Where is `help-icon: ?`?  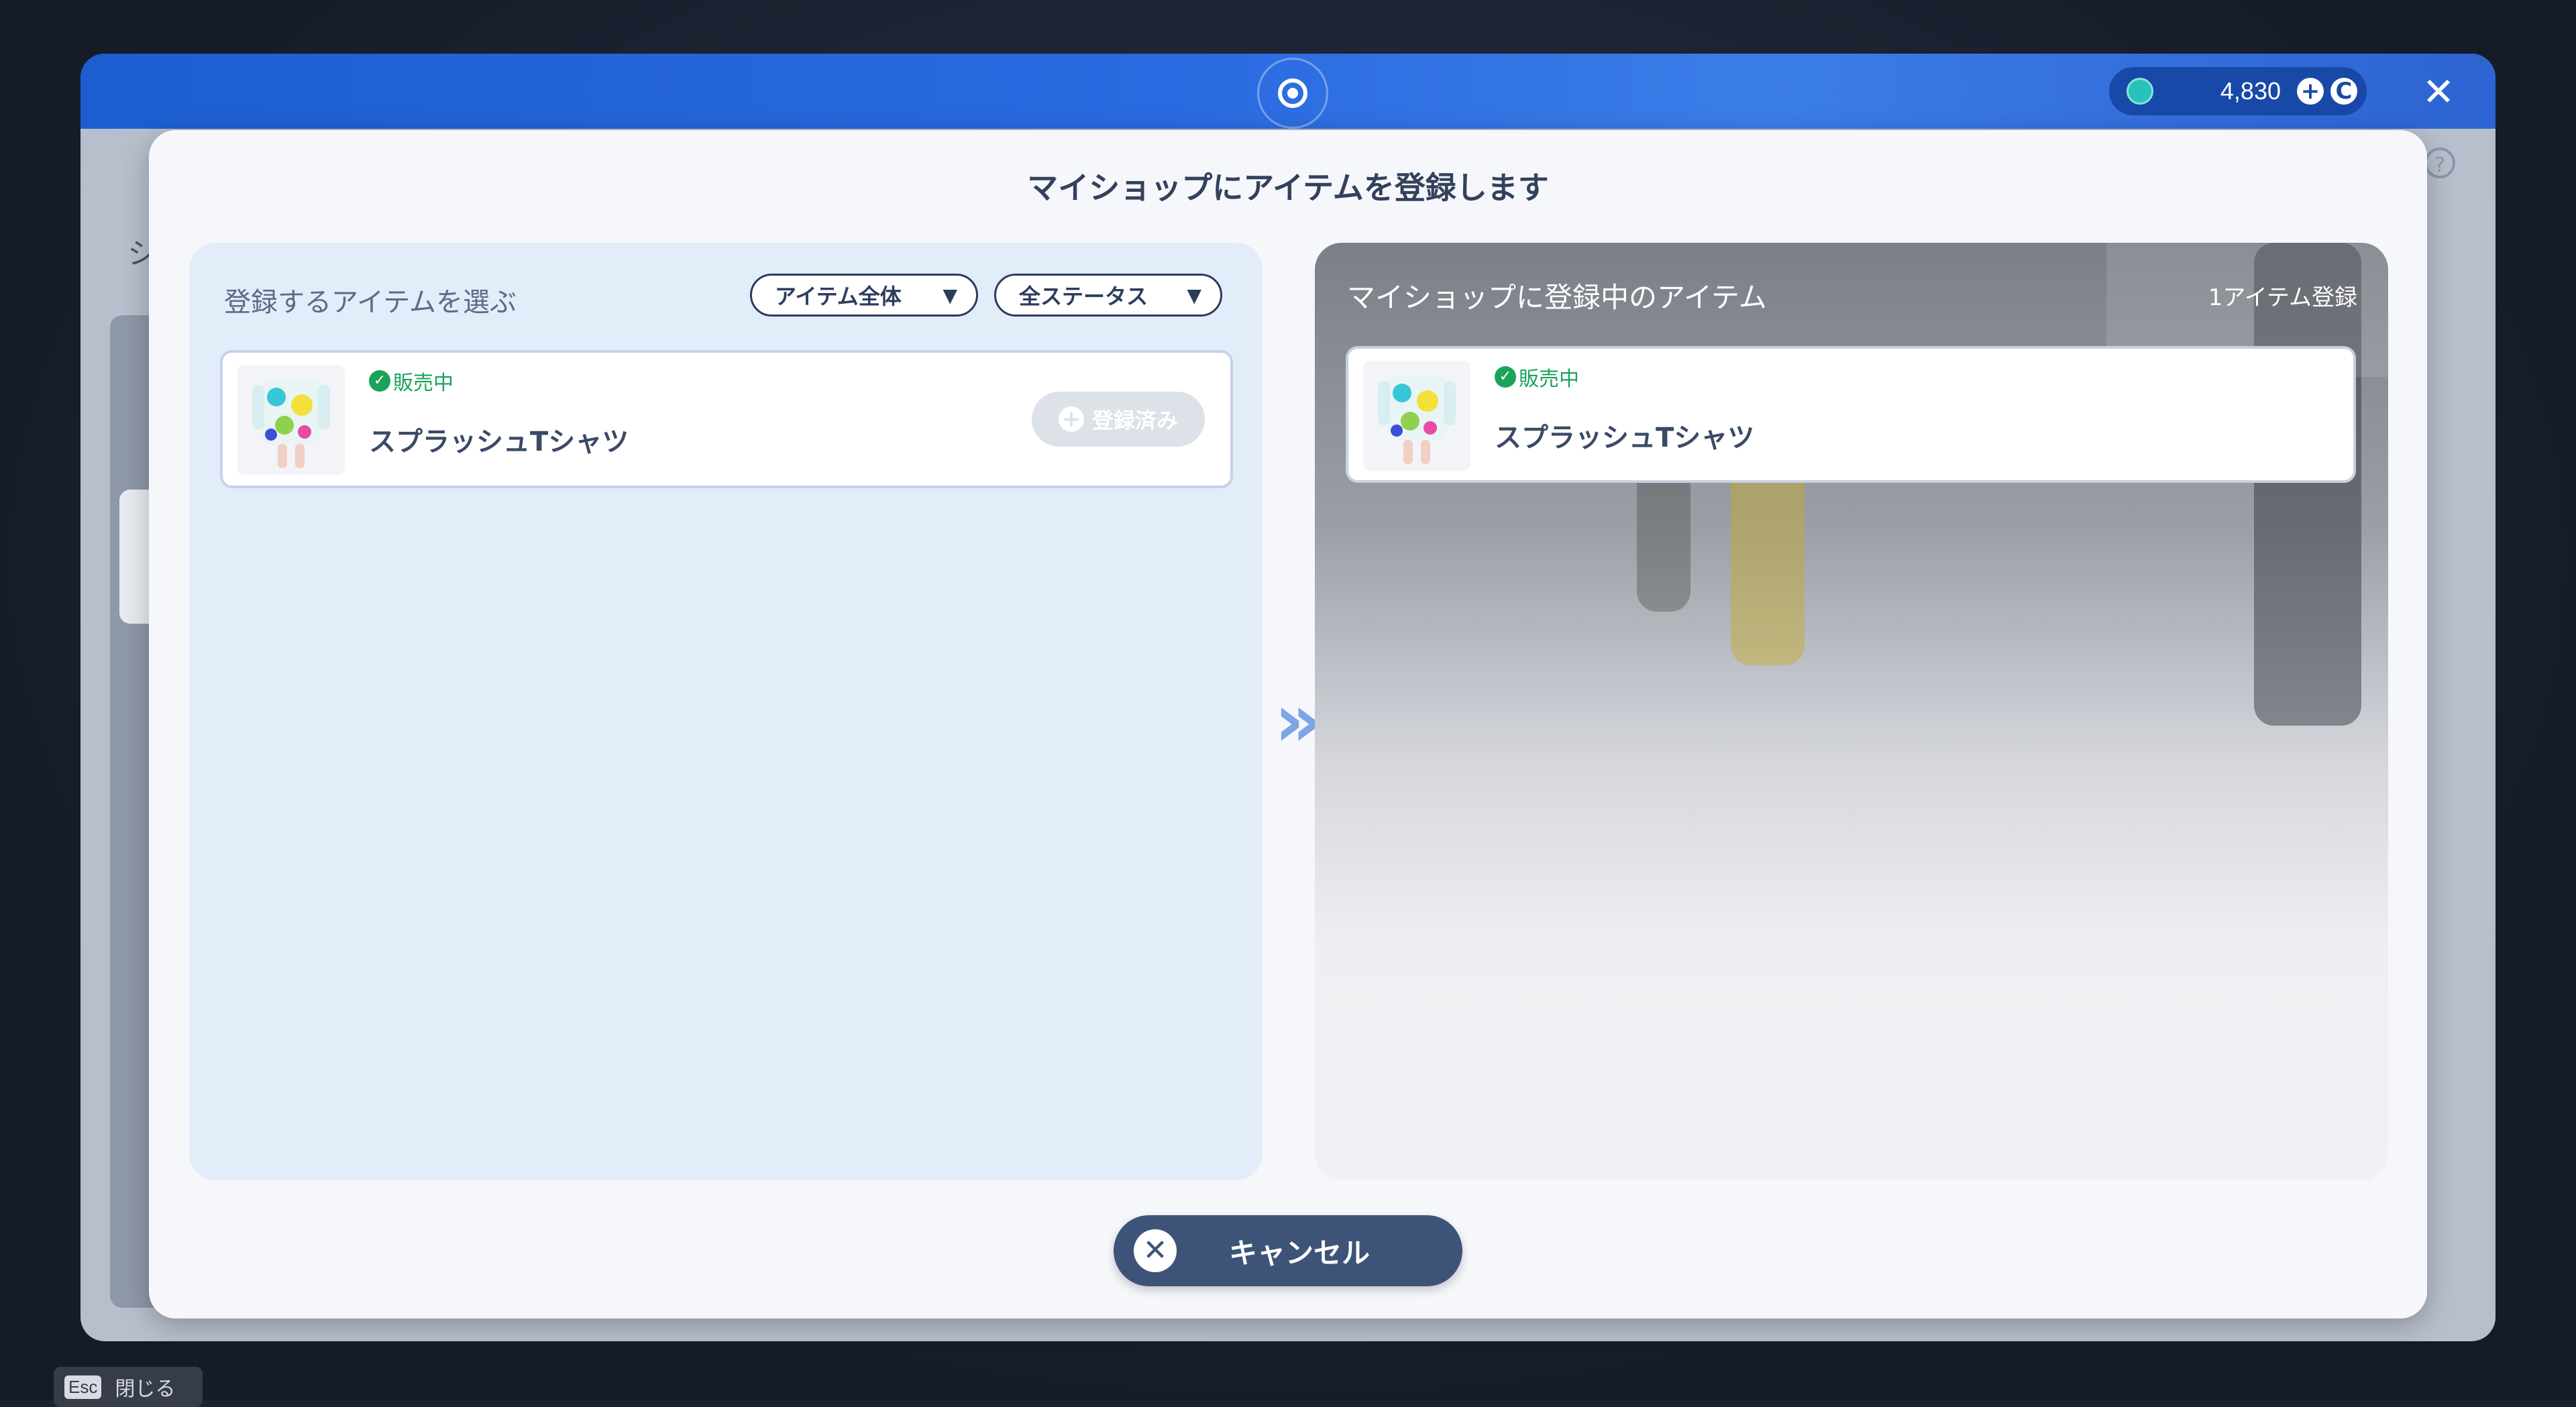 help-icon: ? is located at coordinates (2439, 163).